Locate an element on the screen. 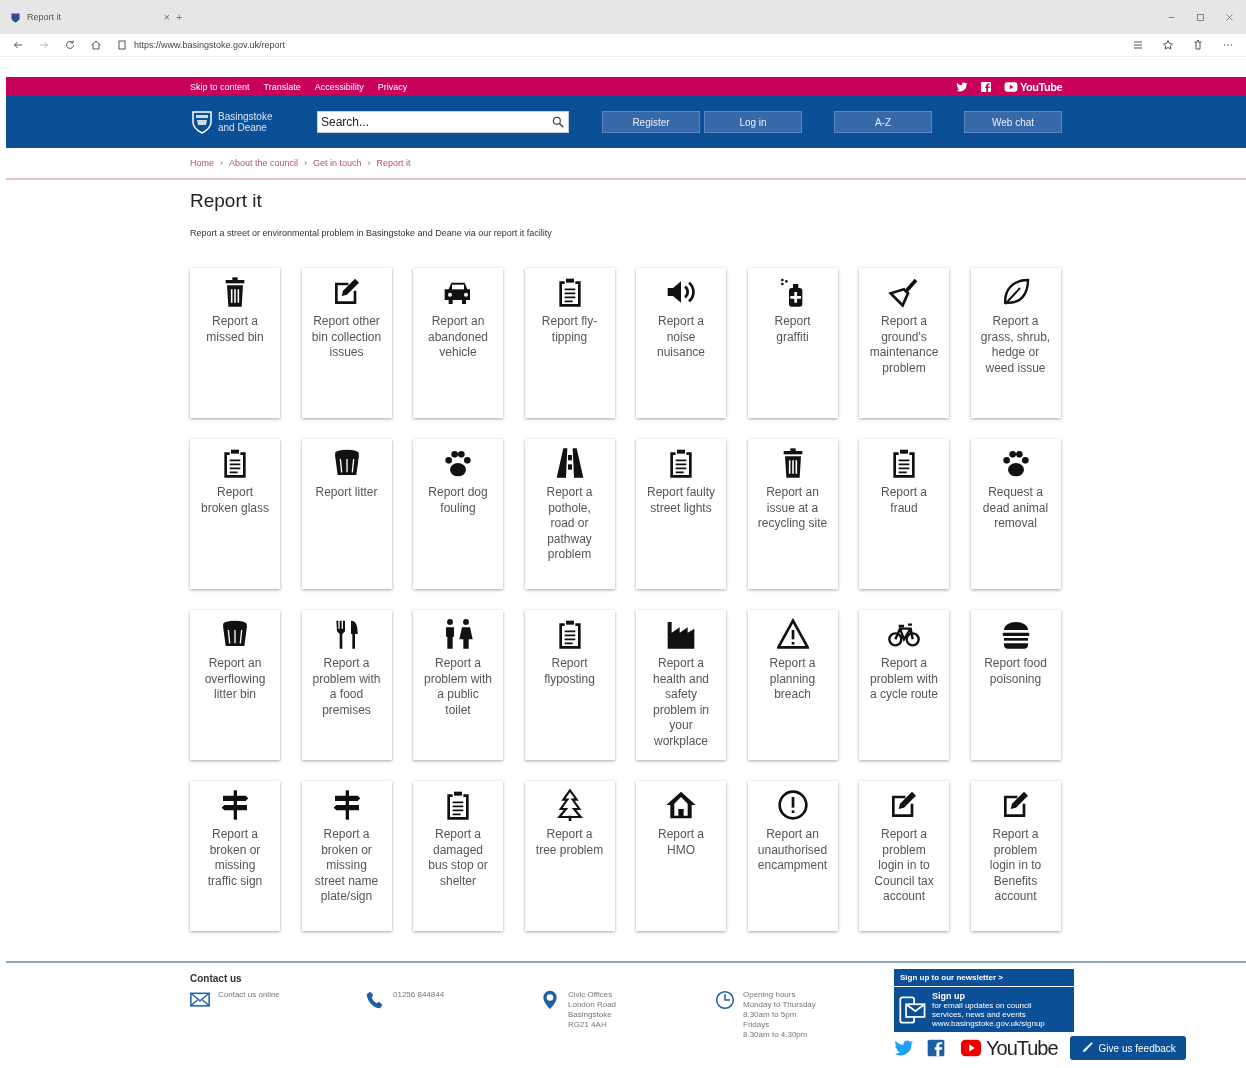 Image resolution: width=1246 pixels, height=1068 pixels. report-card: Report graffiti is located at coordinates (792, 343).